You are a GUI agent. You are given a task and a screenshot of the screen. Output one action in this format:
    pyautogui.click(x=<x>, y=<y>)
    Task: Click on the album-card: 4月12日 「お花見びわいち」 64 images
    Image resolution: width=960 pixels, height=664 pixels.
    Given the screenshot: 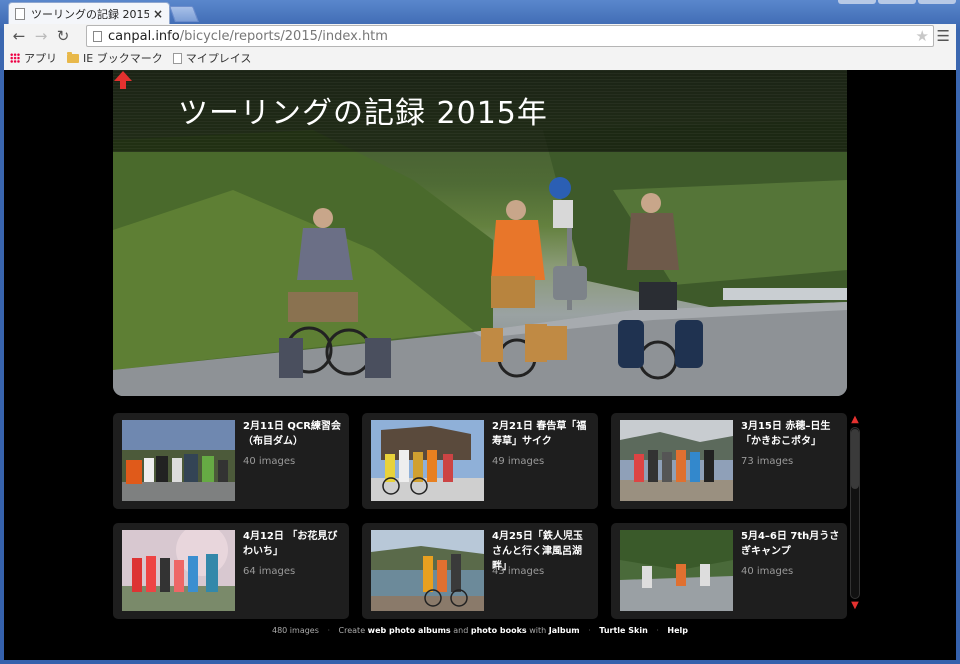 What is the action you would take?
    pyautogui.click(x=231, y=571)
    